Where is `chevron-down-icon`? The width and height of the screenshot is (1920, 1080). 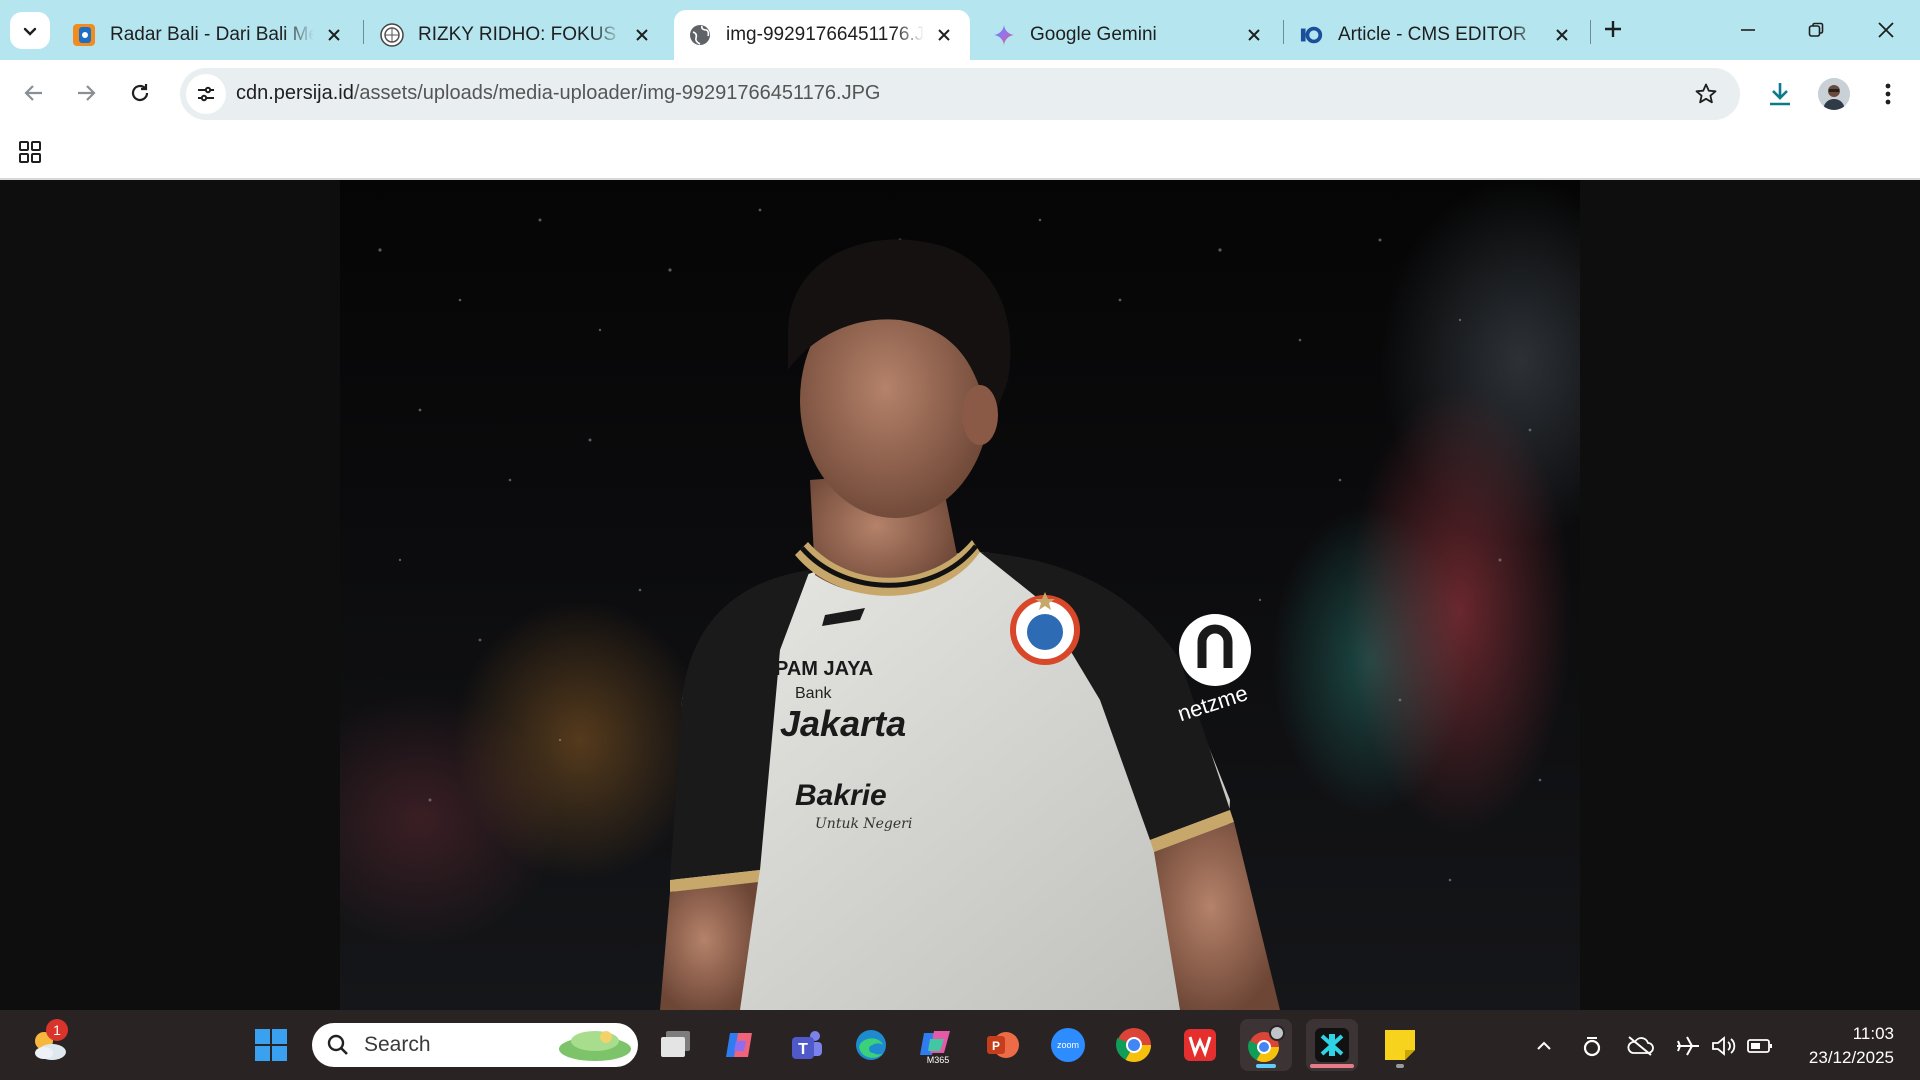
chevron-down-icon is located at coordinates (30, 31).